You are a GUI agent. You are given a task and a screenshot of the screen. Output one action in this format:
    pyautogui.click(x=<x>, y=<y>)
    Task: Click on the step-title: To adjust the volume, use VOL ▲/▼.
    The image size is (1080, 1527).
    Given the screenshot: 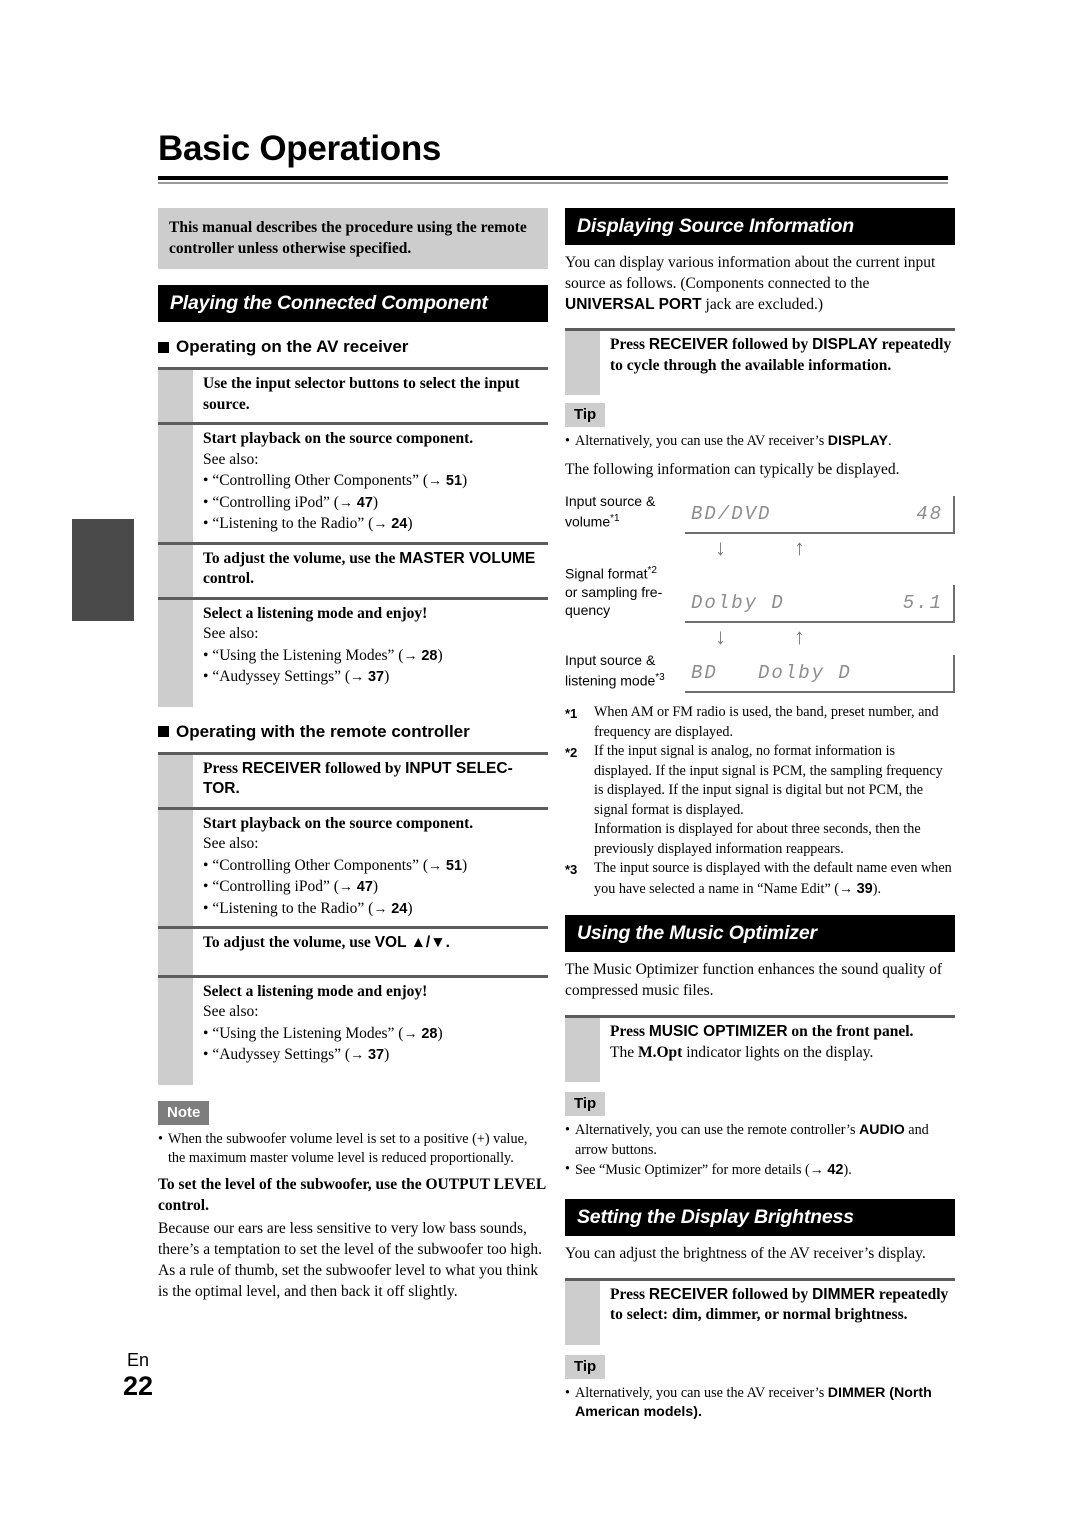 What is the action you would take?
    pyautogui.click(x=326, y=942)
    